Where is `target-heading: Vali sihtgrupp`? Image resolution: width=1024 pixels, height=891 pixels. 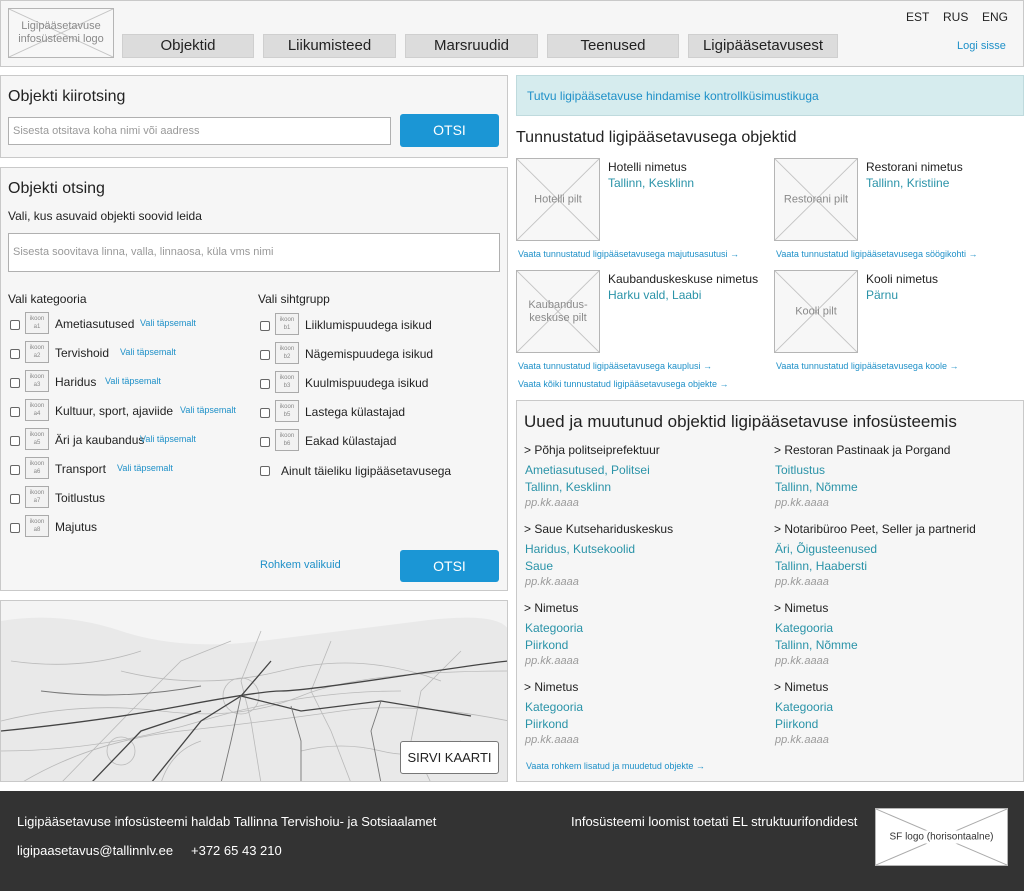
target-heading: Vali sihtgrupp is located at coordinates (294, 299).